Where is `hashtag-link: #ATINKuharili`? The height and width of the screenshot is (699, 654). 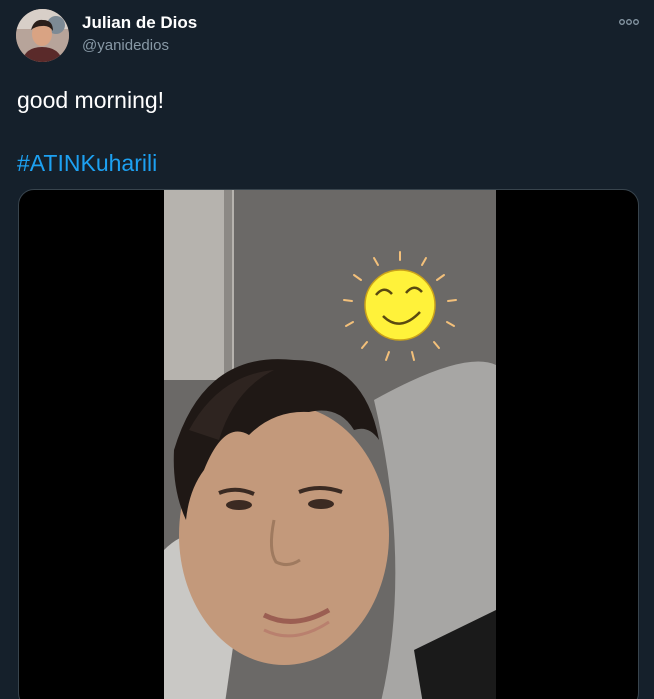
hashtag-link: #ATINKuharili is located at coordinates (87, 163).